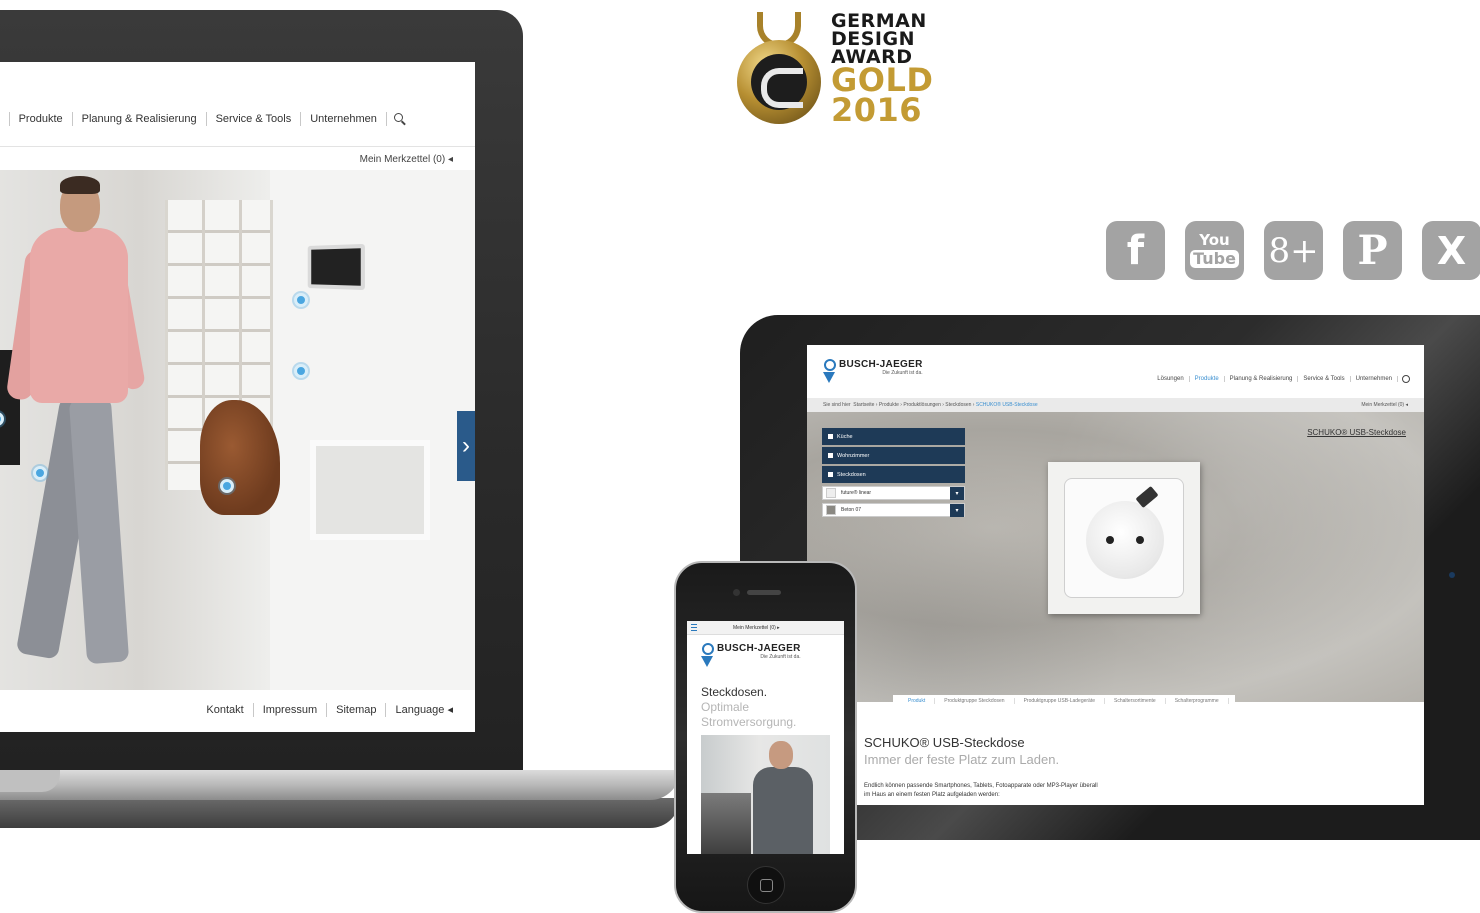  What do you see at coordinates (975, 701) in the screenshot?
I see `tab-produktgruppe-steckdosen: Produktgruppe Steckdosen` at bounding box center [975, 701].